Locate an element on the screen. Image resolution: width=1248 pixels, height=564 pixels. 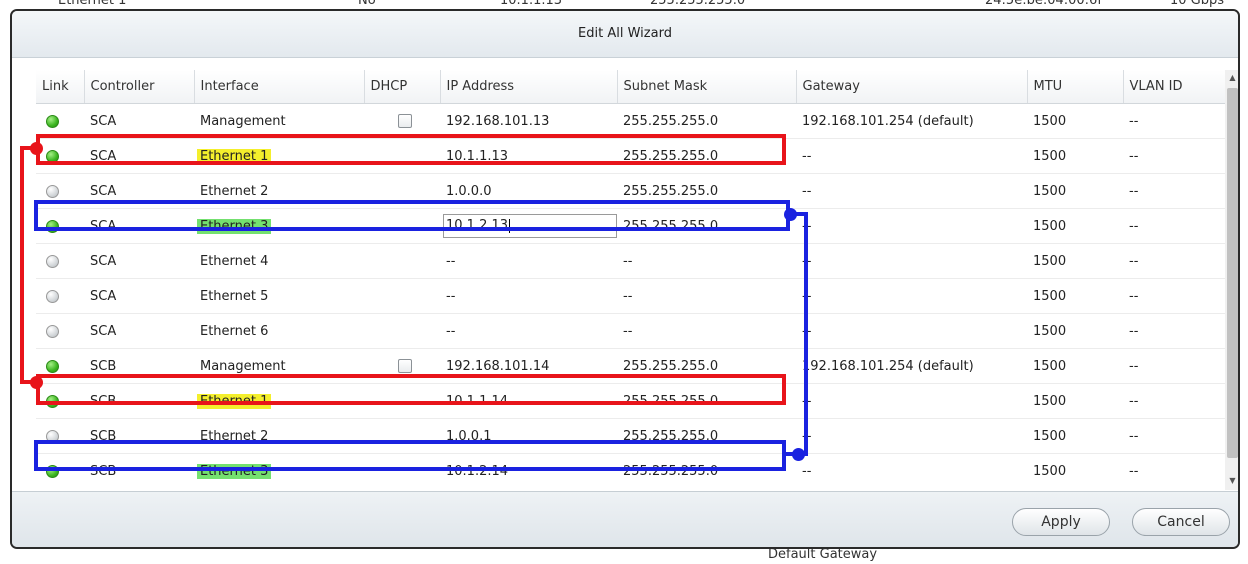
interface-cell: Ethernet 5 is located at coordinates (279, 296).